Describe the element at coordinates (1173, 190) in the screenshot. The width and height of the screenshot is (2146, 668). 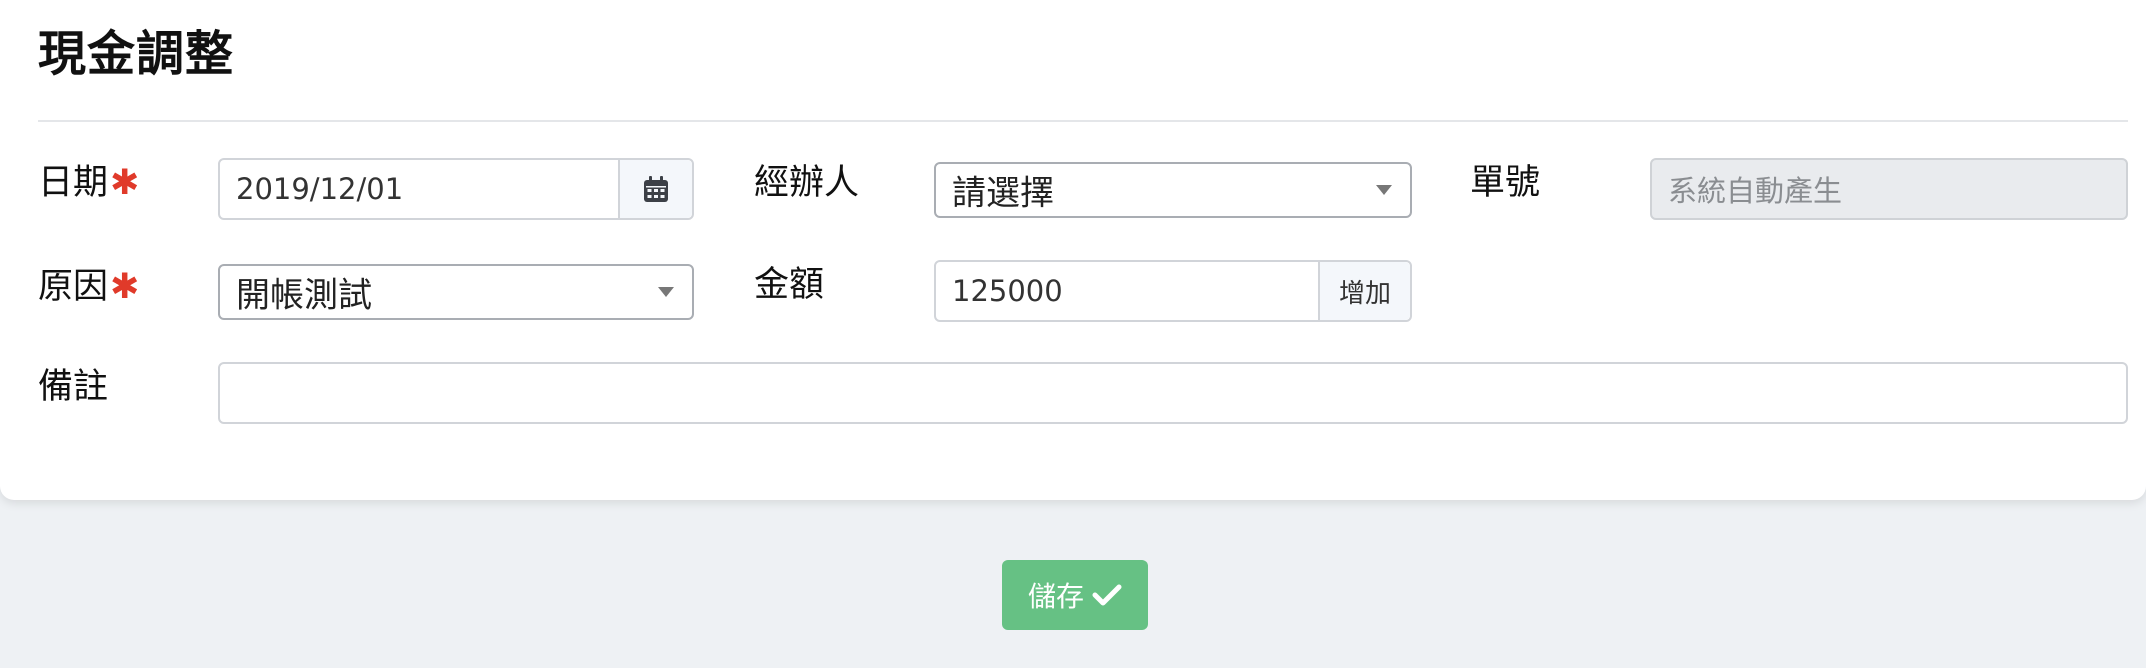
I see `handler-select: 請選擇` at that location.